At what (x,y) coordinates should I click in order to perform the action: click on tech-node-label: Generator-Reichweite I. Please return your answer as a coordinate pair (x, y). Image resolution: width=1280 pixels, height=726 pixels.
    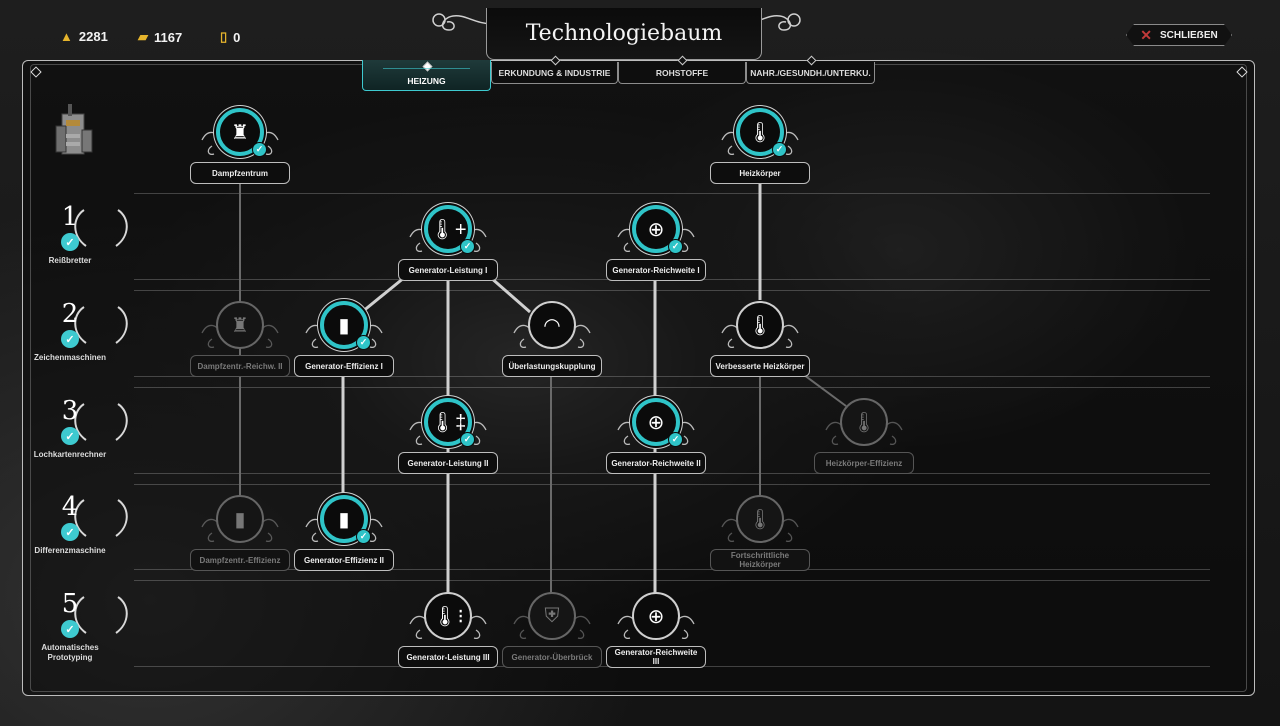
    Looking at the image, I should click on (656, 270).